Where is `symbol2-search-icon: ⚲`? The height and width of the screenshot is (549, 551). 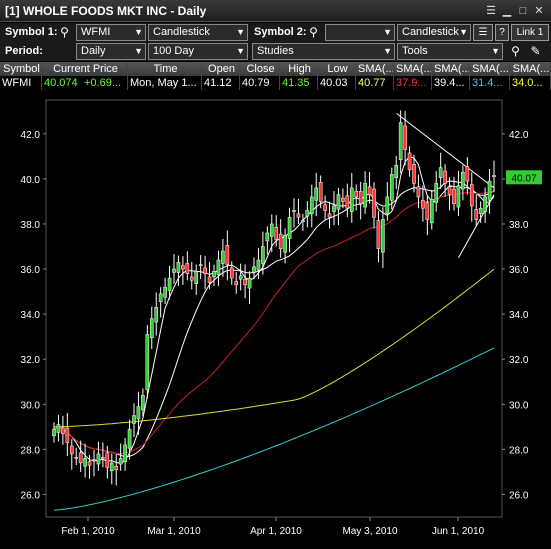
symbol2-search-icon: ⚲ is located at coordinates (313, 32).